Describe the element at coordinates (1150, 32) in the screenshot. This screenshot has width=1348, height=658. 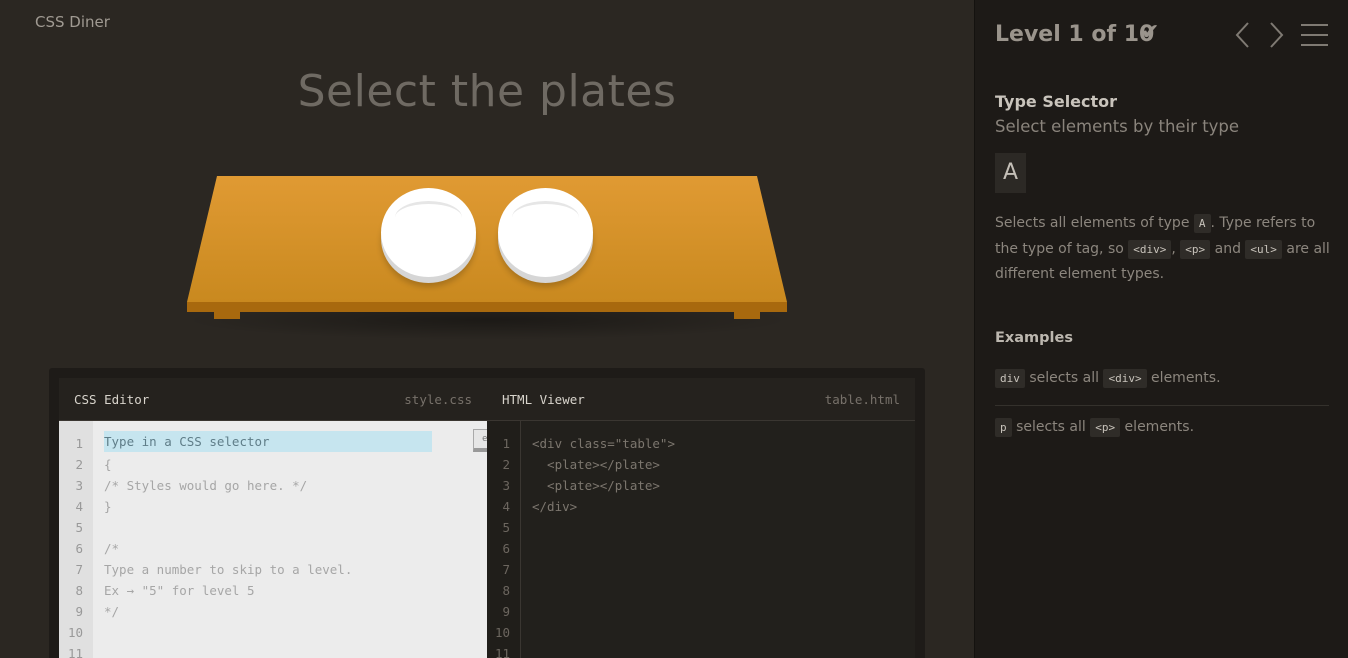
I see `check-icon: ✔` at that location.